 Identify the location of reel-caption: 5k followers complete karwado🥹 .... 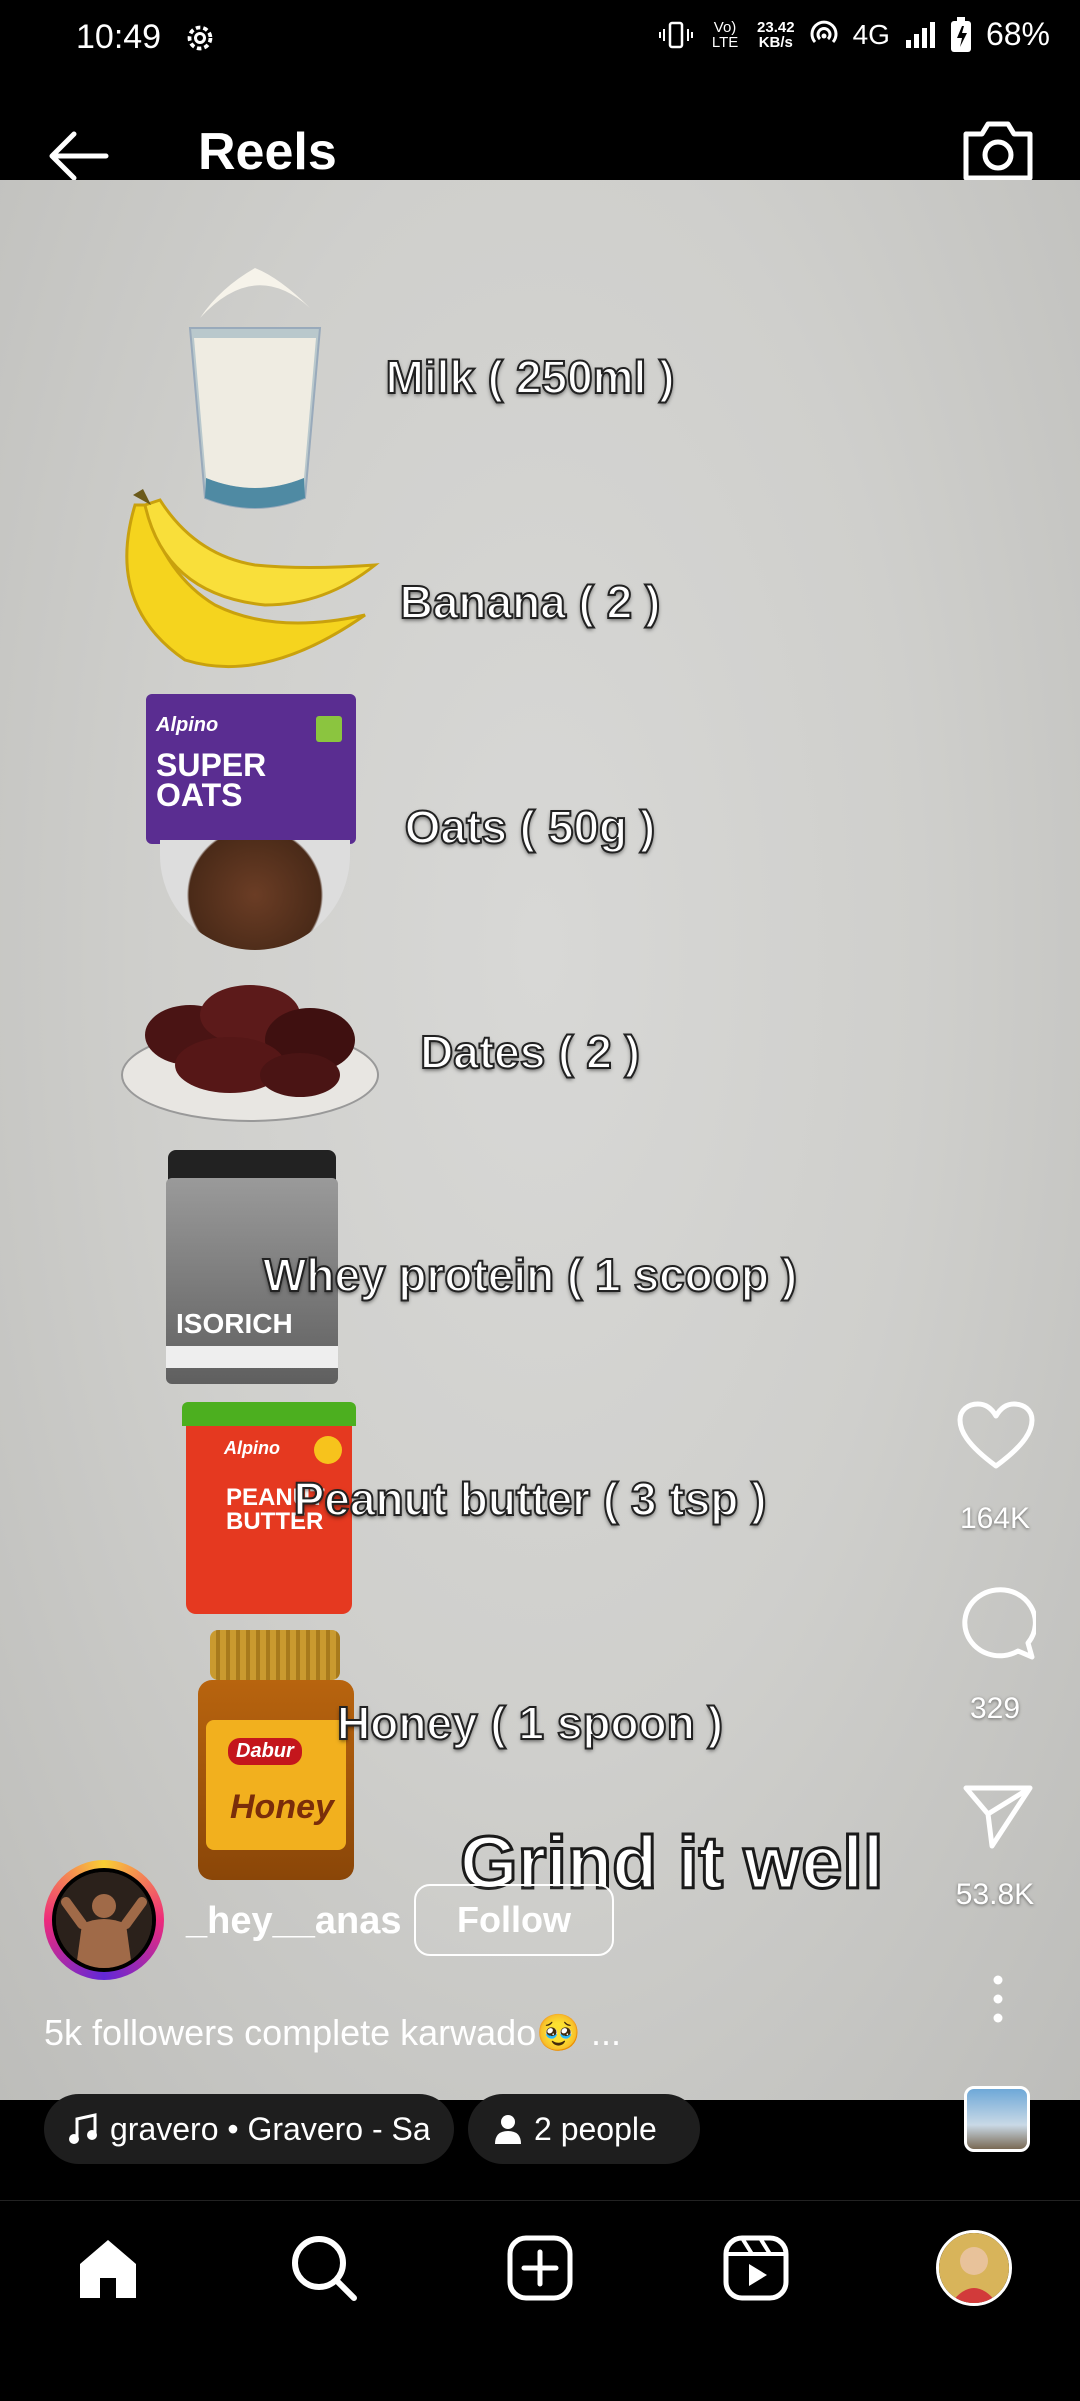
(332, 2033).